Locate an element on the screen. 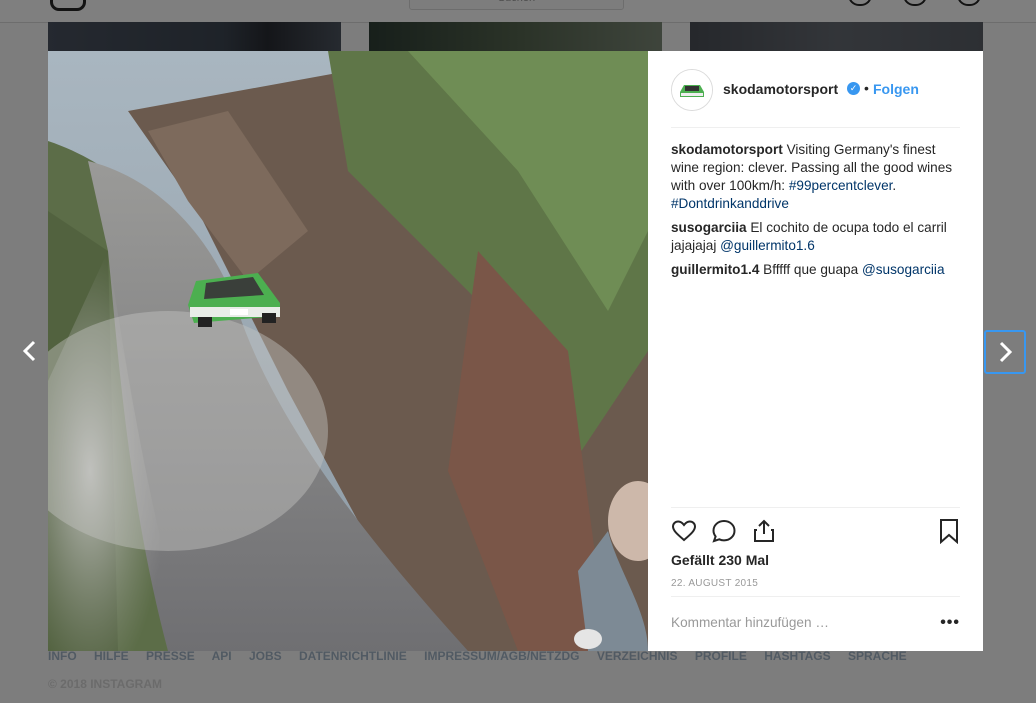 Image resolution: width=1036 pixels, height=703 pixels. post-date: 22. AUGUST 2015 is located at coordinates (714, 583).